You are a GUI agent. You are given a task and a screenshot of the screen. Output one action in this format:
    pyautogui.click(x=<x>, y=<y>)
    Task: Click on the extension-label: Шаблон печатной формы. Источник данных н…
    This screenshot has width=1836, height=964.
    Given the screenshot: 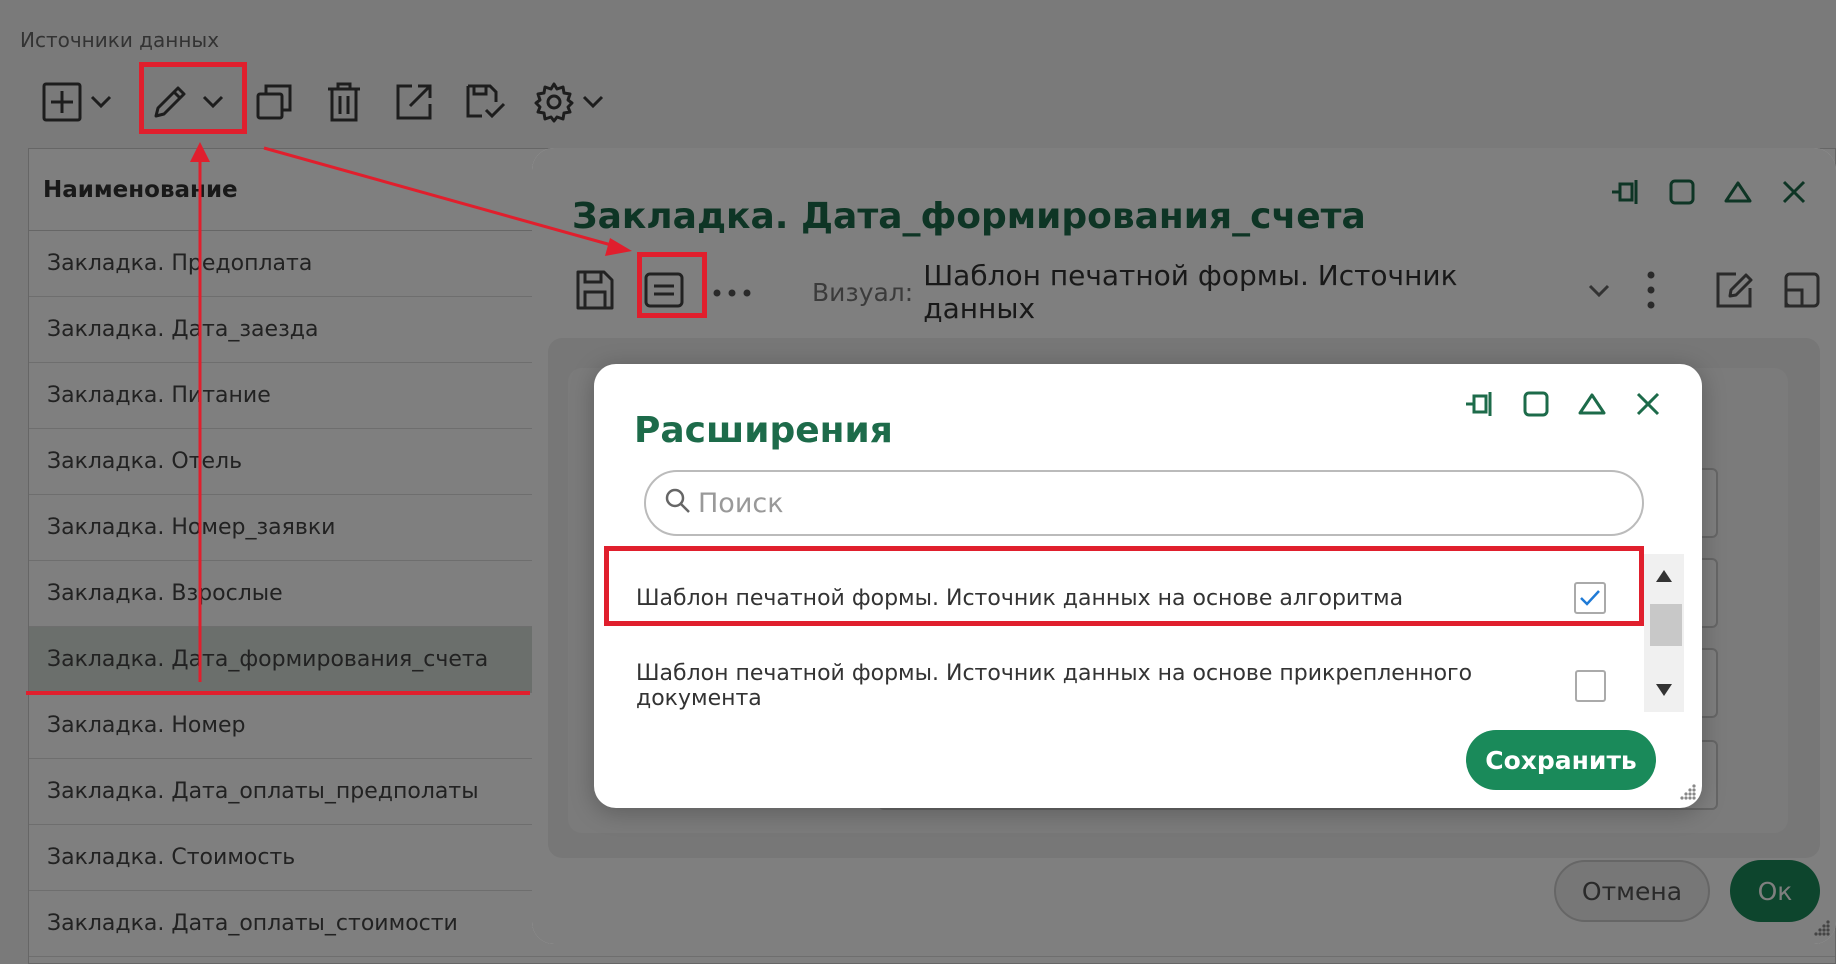 What is the action you would take?
    pyautogui.click(x=1054, y=686)
    